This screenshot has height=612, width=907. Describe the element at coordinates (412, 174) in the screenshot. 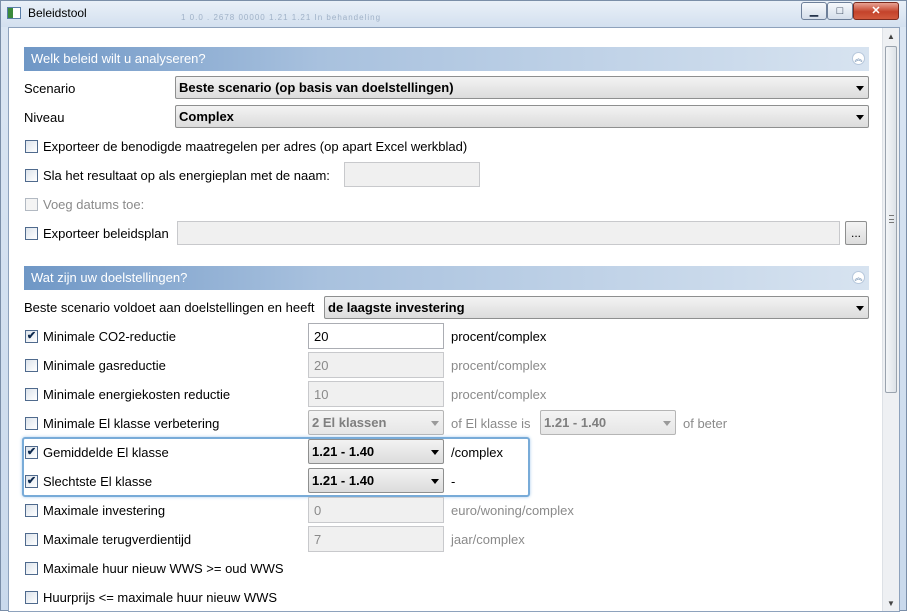

I see `plan-name-input` at that location.